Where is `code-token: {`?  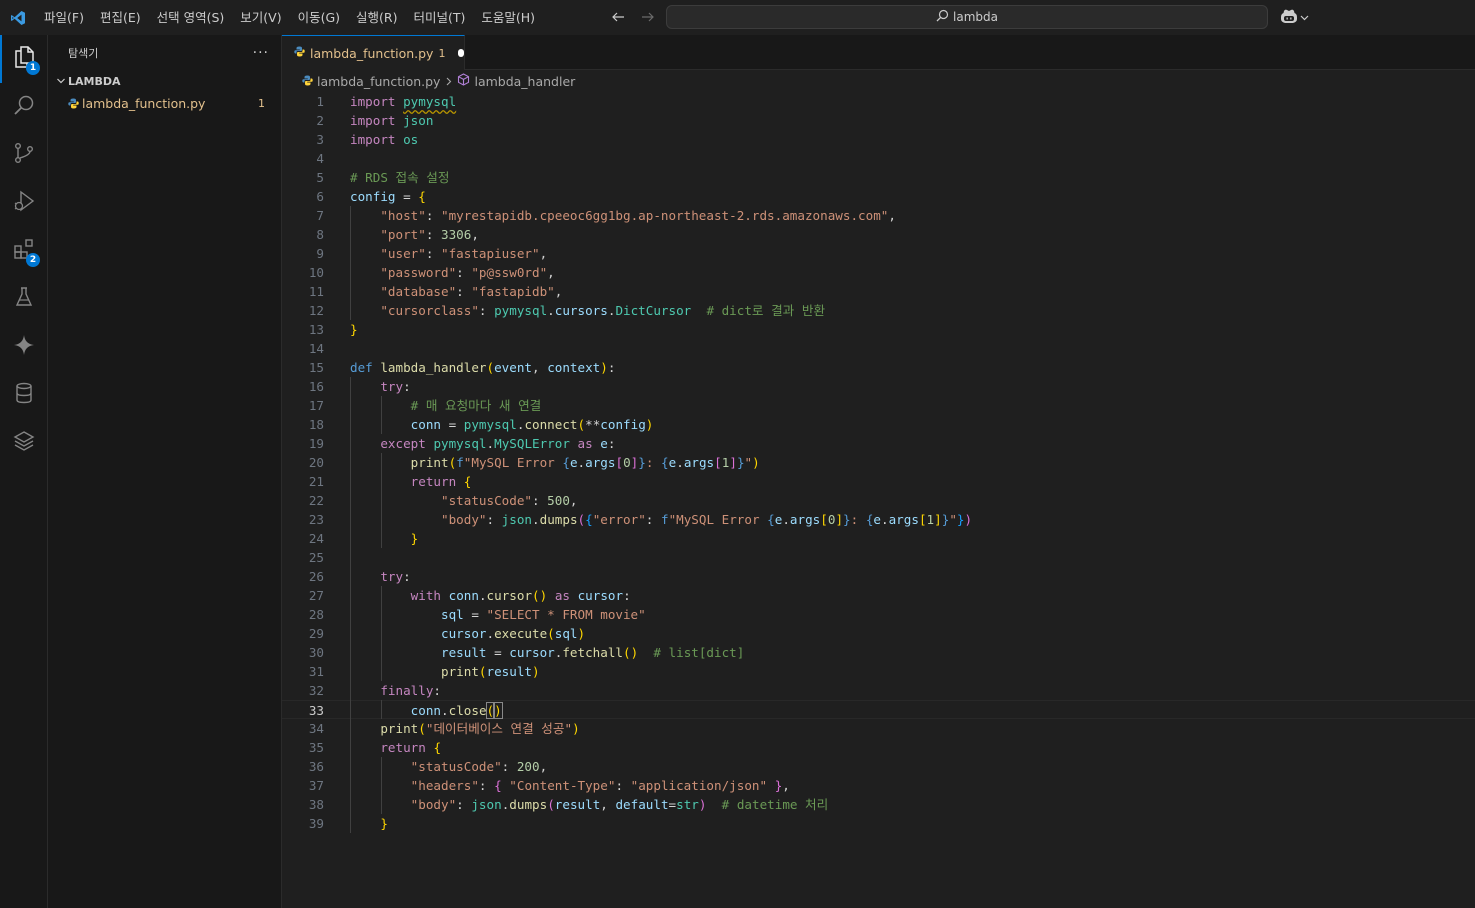
code-token: { is located at coordinates (665, 462).